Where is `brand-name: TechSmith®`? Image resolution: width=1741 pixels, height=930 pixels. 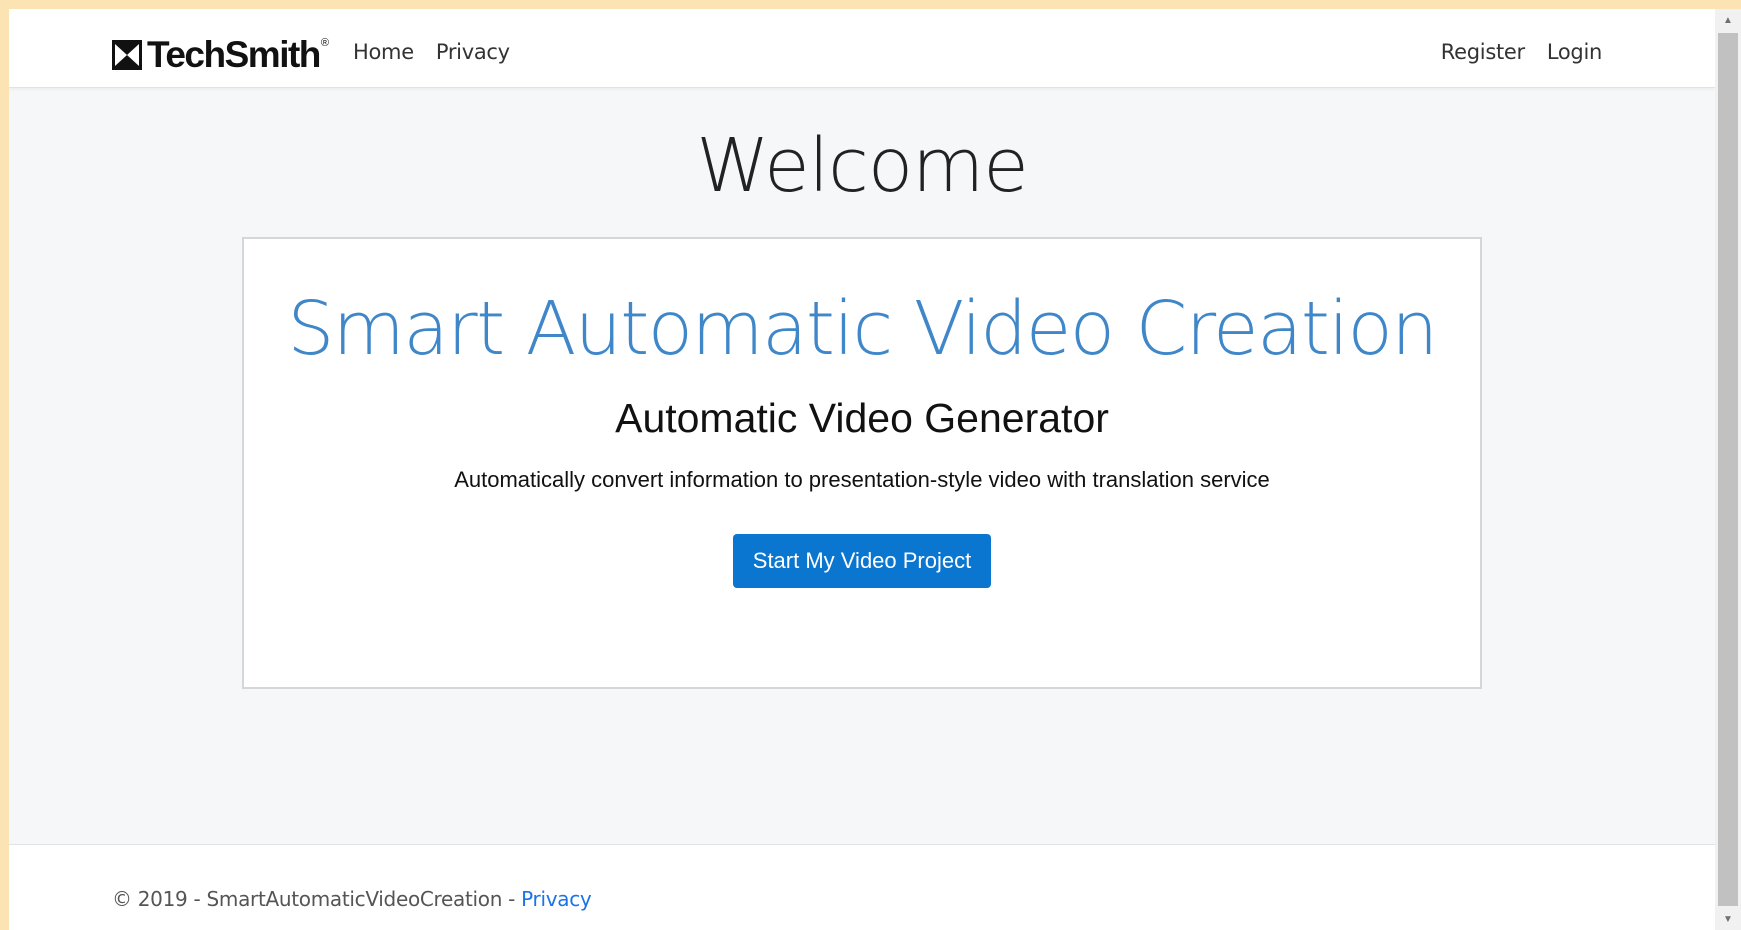
brand-name: TechSmith® is located at coordinates (238, 54).